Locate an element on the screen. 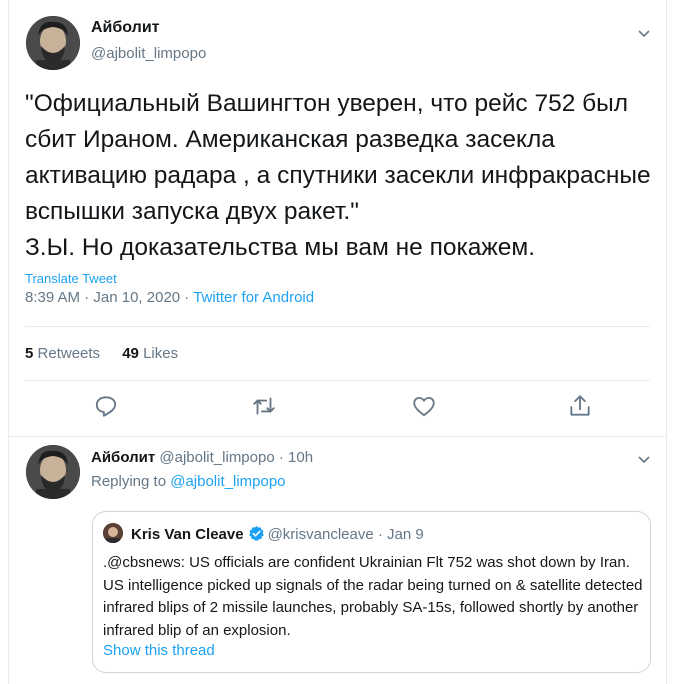  tweet-source: Twitter for Android is located at coordinates (253, 297).